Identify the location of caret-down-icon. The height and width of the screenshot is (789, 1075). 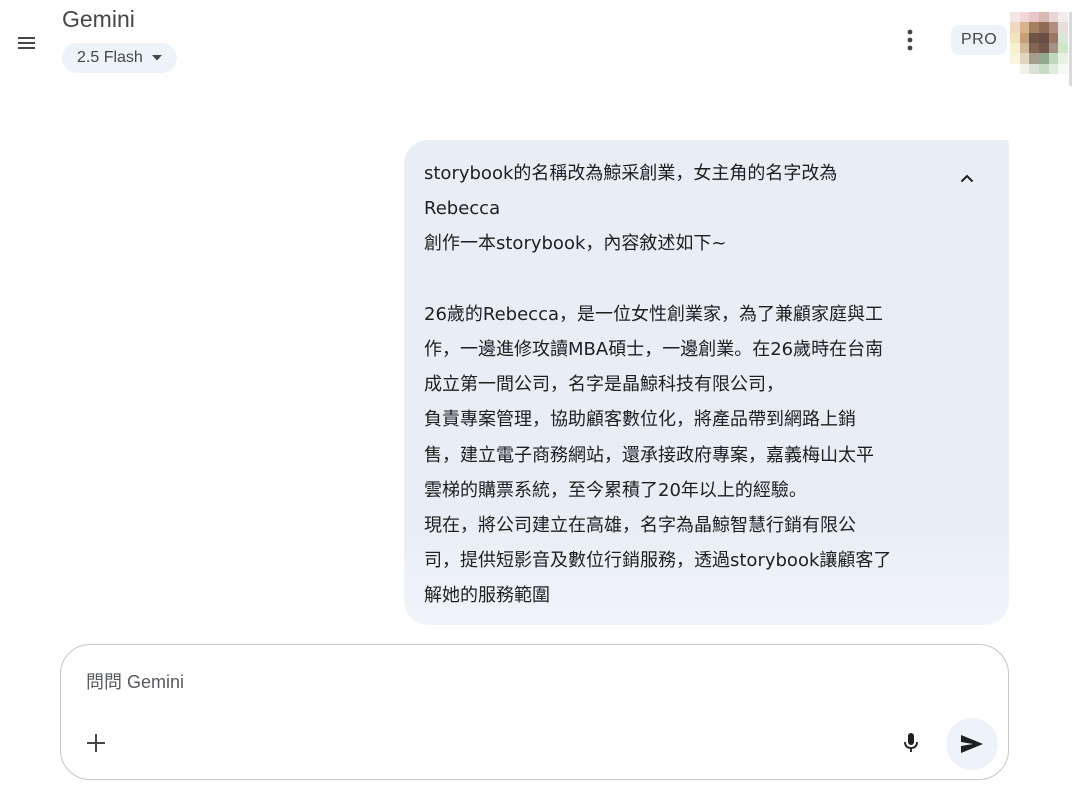
(156, 58).